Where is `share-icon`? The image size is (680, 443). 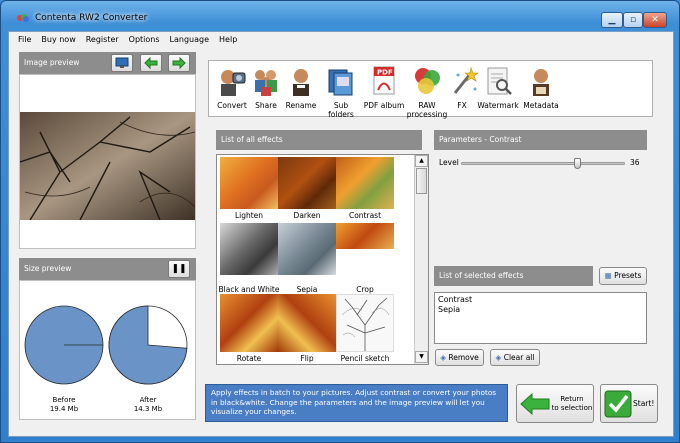 share-icon is located at coordinates (266, 83).